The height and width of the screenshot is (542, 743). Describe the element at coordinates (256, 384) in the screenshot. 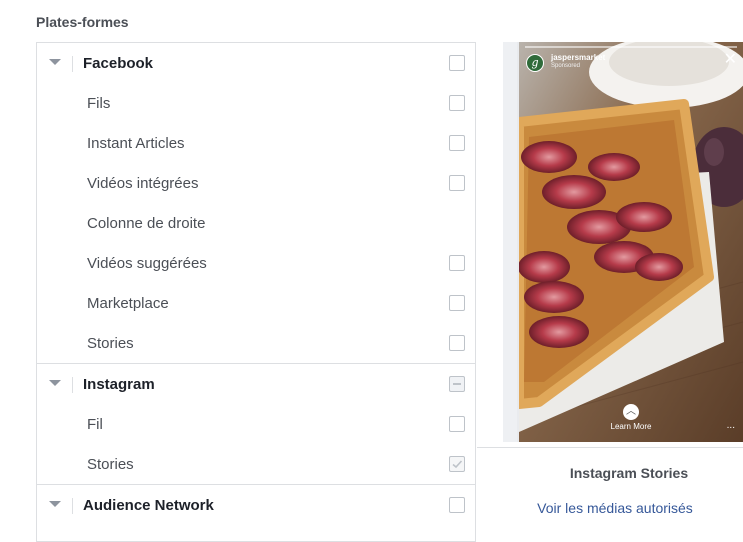

I see `platform-row-instagram: Instagram` at that location.